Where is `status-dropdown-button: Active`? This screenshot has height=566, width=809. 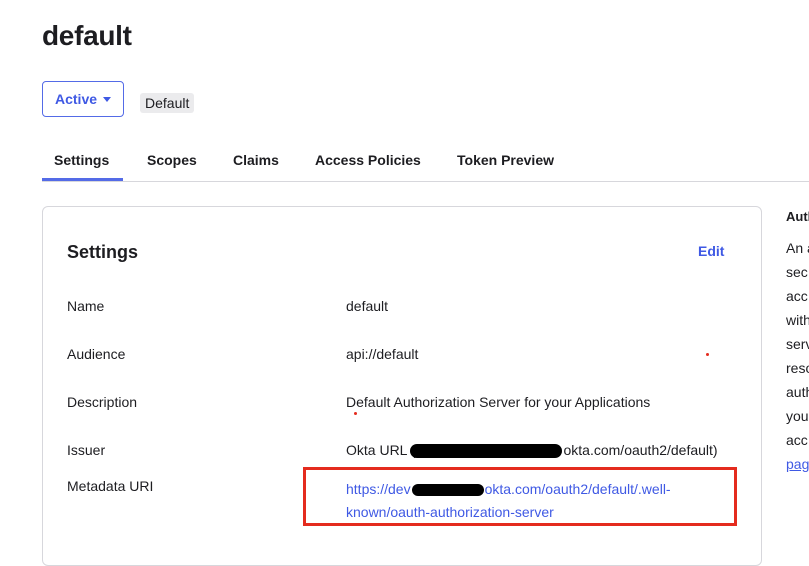
status-dropdown-button: Active is located at coordinates (83, 99).